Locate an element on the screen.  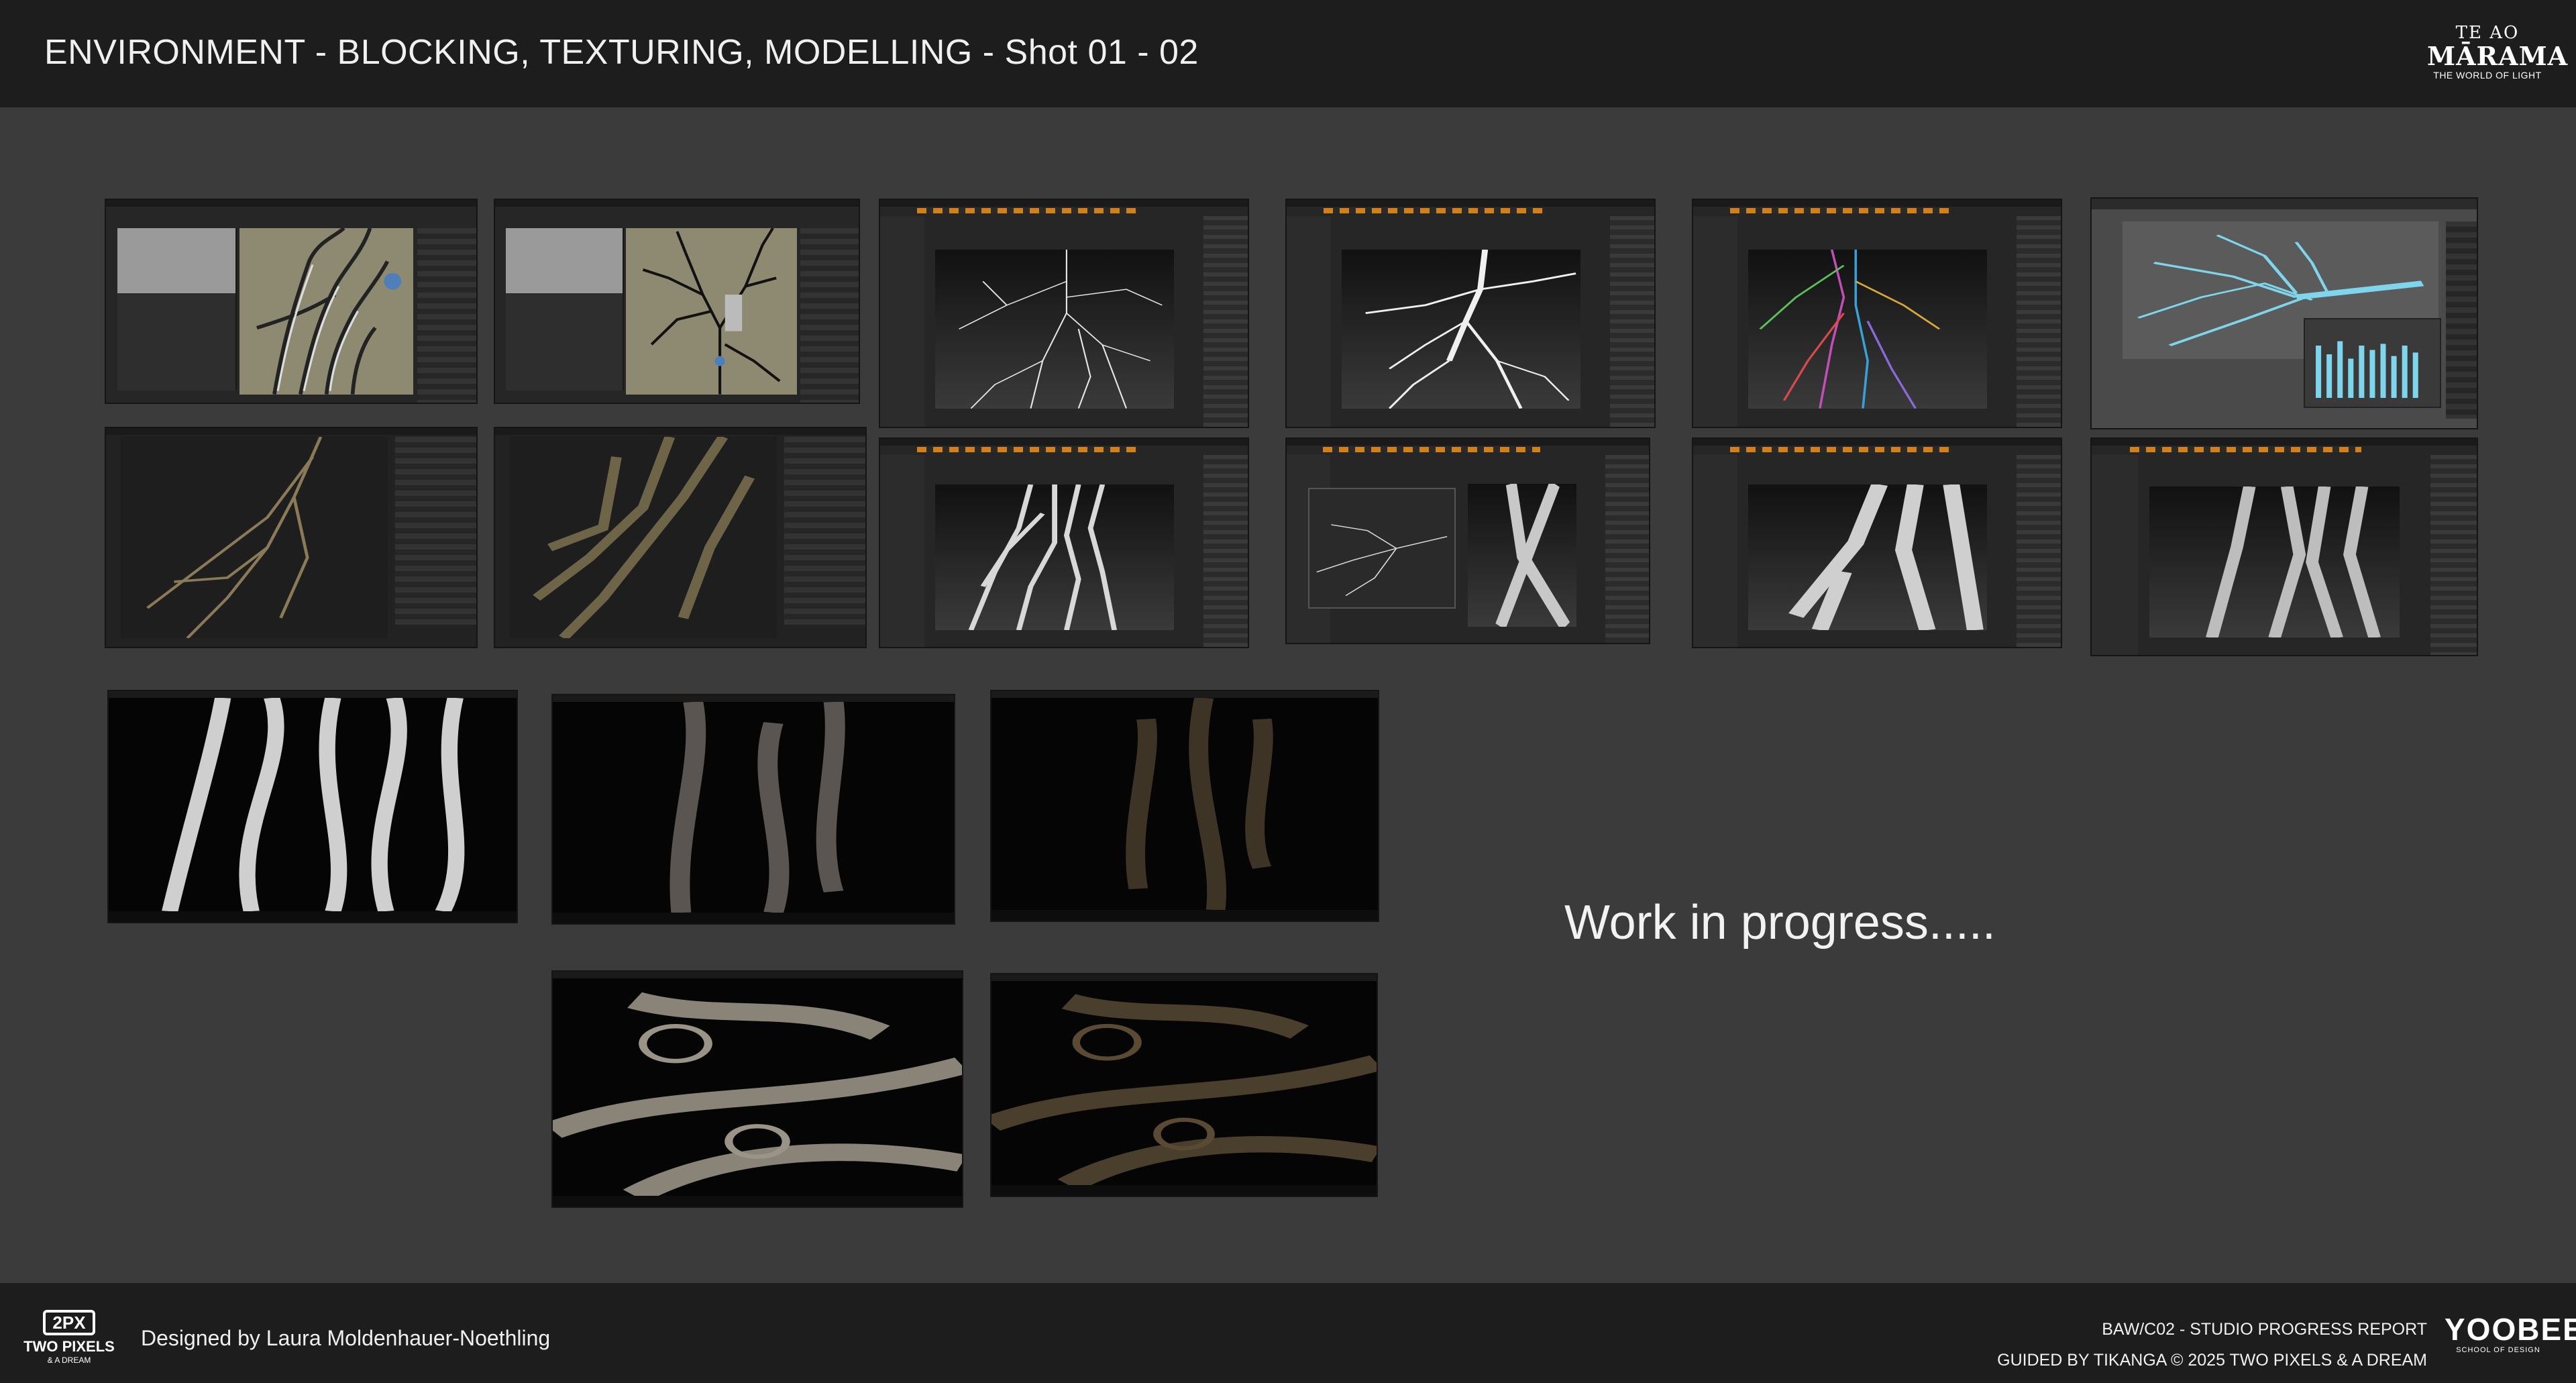
node-graph is located at coordinates (564, 260).